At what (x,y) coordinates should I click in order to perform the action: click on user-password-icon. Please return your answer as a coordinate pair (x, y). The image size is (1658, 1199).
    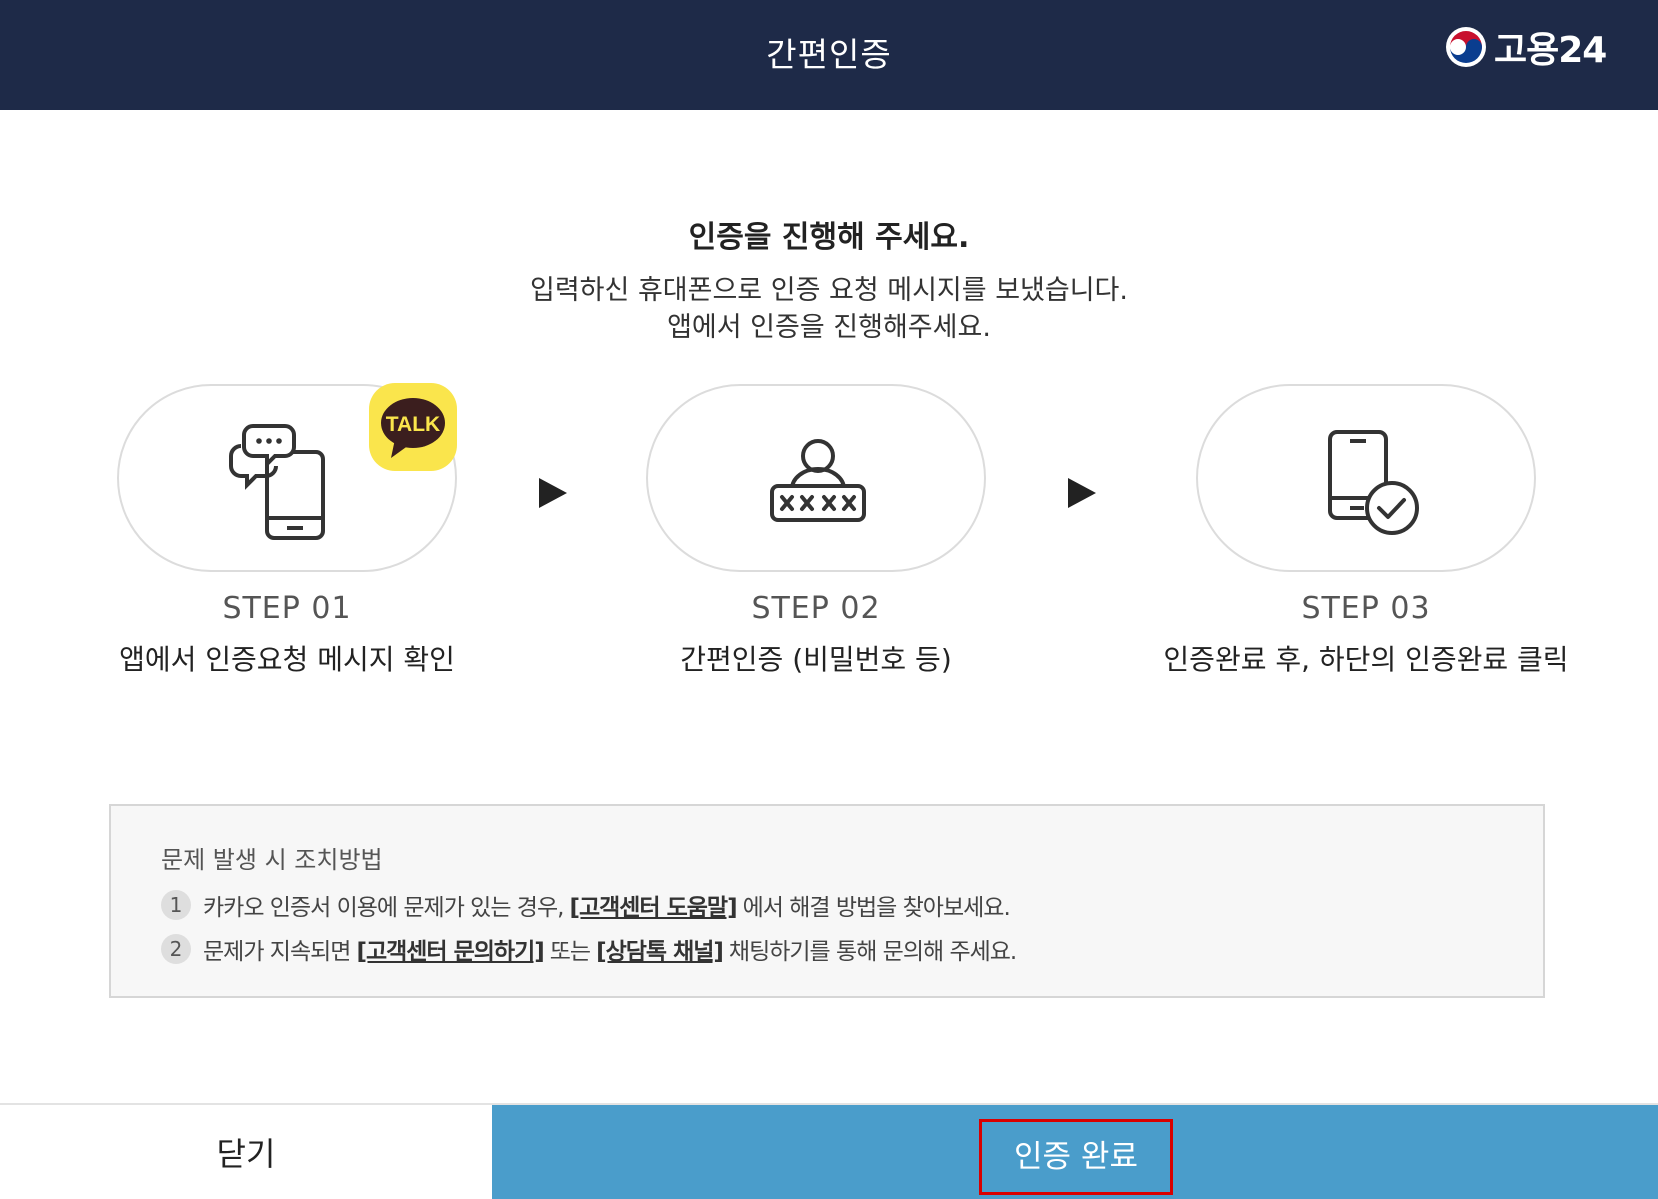
    Looking at the image, I should click on (818, 480).